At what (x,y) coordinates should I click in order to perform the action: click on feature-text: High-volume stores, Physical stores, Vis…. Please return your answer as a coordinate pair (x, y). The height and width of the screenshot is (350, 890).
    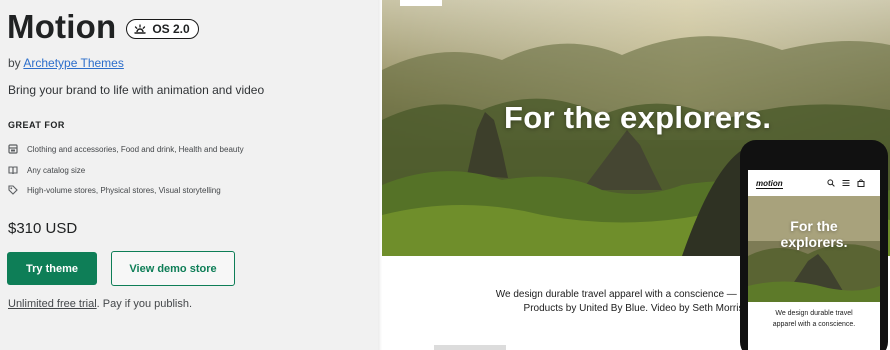
    Looking at the image, I should click on (124, 190).